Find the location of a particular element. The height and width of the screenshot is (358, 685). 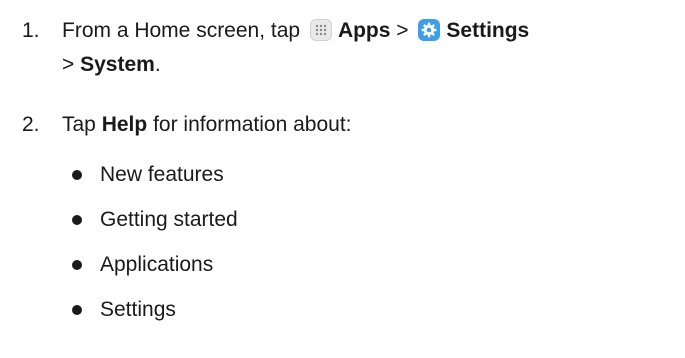

step-1-end-punct: . is located at coordinates (157, 64).